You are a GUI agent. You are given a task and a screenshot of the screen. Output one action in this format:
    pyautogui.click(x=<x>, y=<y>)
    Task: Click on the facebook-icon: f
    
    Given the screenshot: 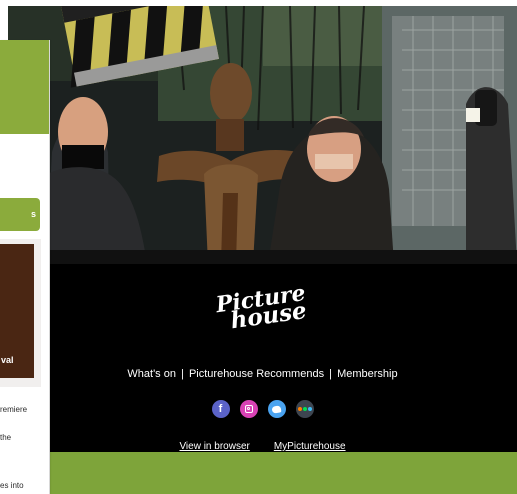 What is the action you would take?
    pyautogui.click(x=220, y=409)
    